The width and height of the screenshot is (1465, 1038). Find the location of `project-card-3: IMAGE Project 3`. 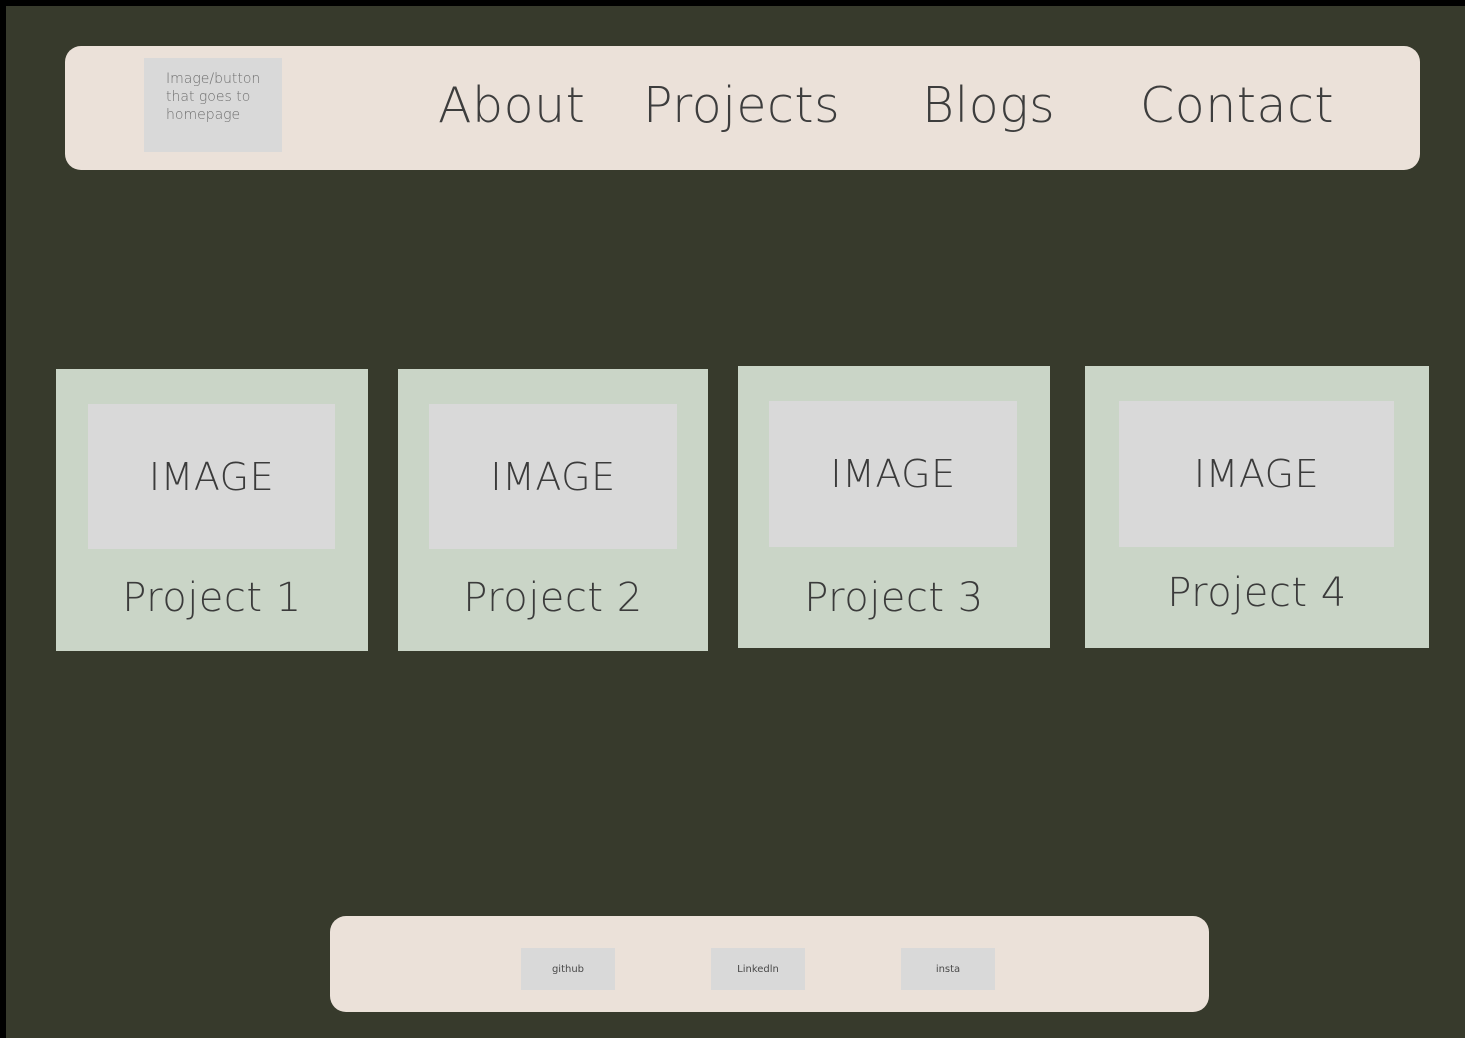

project-card-3: IMAGE Project 3 is located at coordinates (894, 507).